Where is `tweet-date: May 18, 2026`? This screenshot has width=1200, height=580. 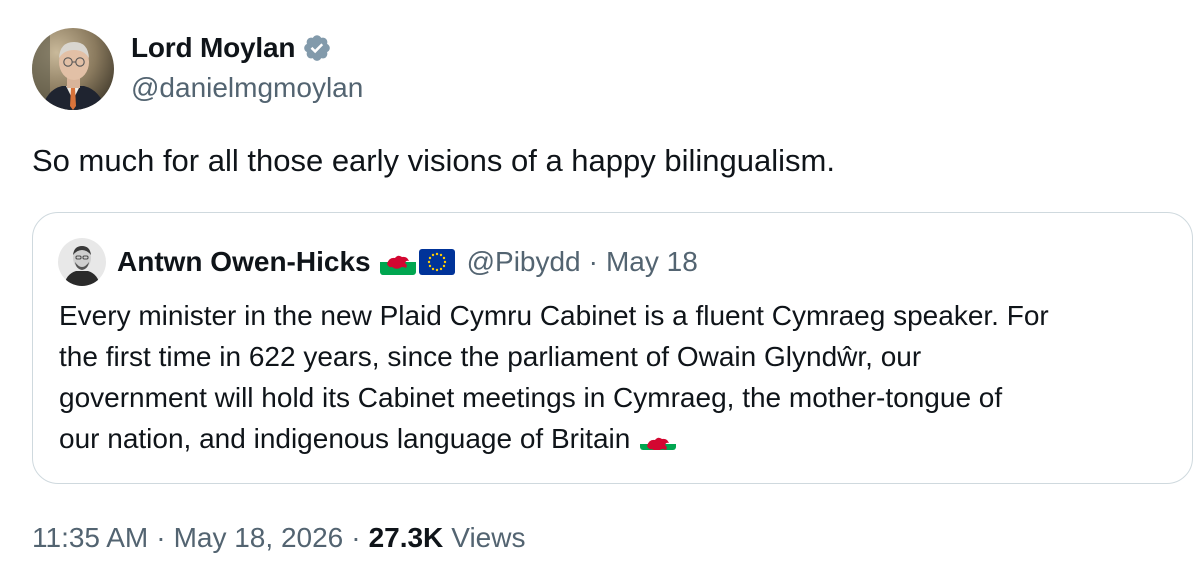 tweet-date: May 18, 2026 is located at coordinates (259, 537).